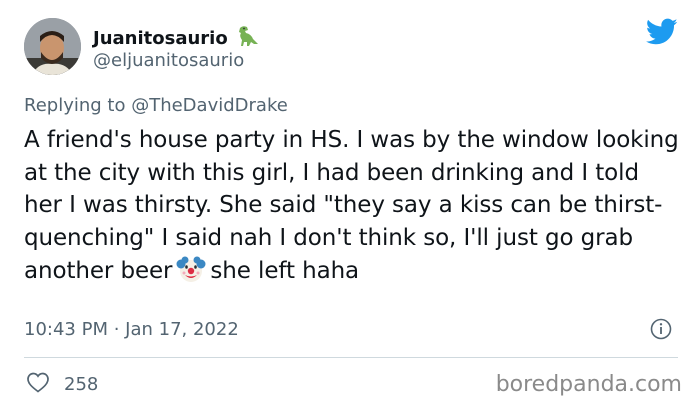 The width and height of the screenshot is (700, 410). What do you see at coordinates (209, 105) in the screenshot?
I see `reply-mention-link: @TheDavidDrake` at bounding box center [209, 105].